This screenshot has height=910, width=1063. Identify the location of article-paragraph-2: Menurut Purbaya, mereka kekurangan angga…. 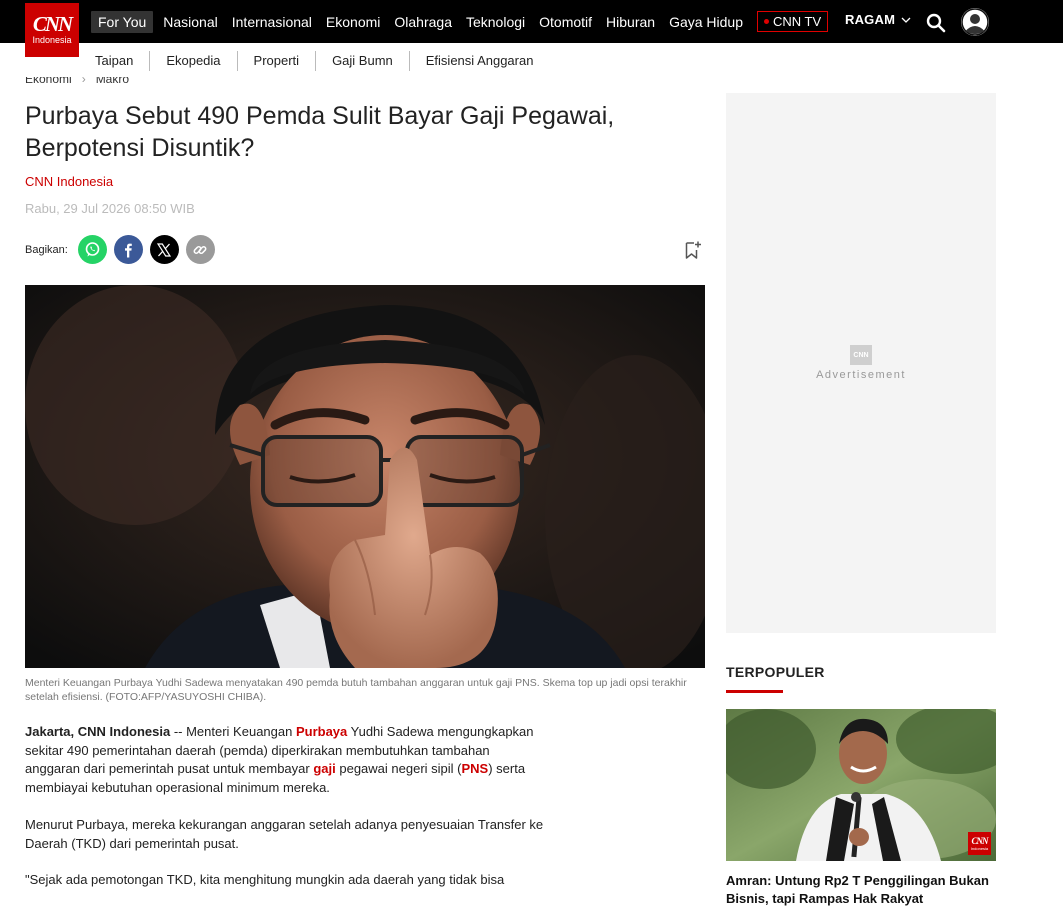
(284, 833).